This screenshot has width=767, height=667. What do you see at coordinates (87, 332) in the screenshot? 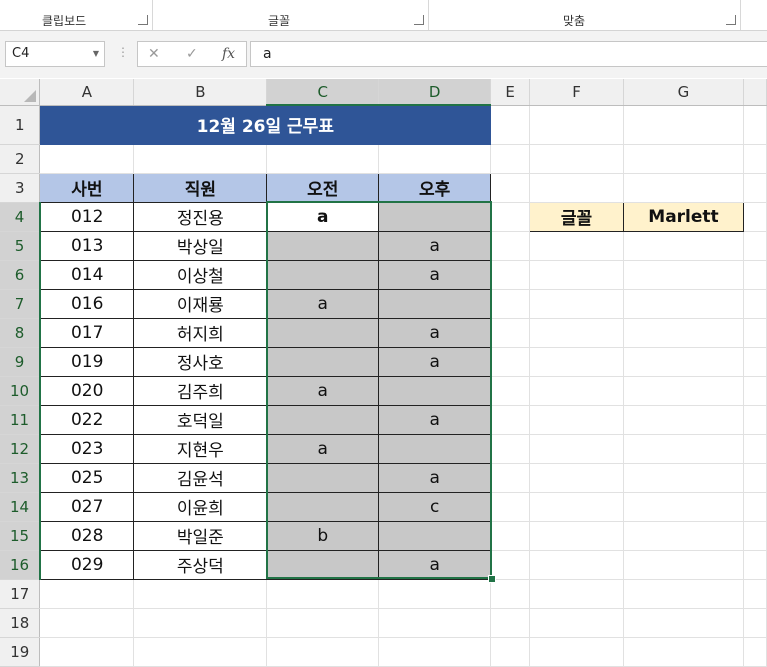
I see `id-cell: 017` at bounding box center [87, 332].